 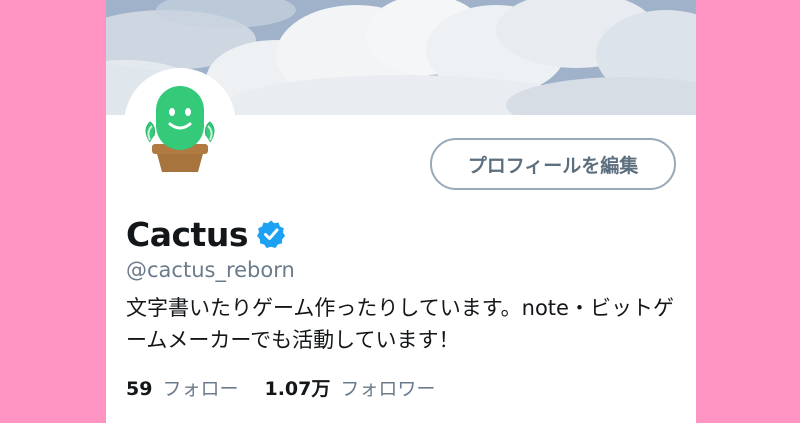 I want to click on cactus-avatar-icon, so click(x=180, y=124).